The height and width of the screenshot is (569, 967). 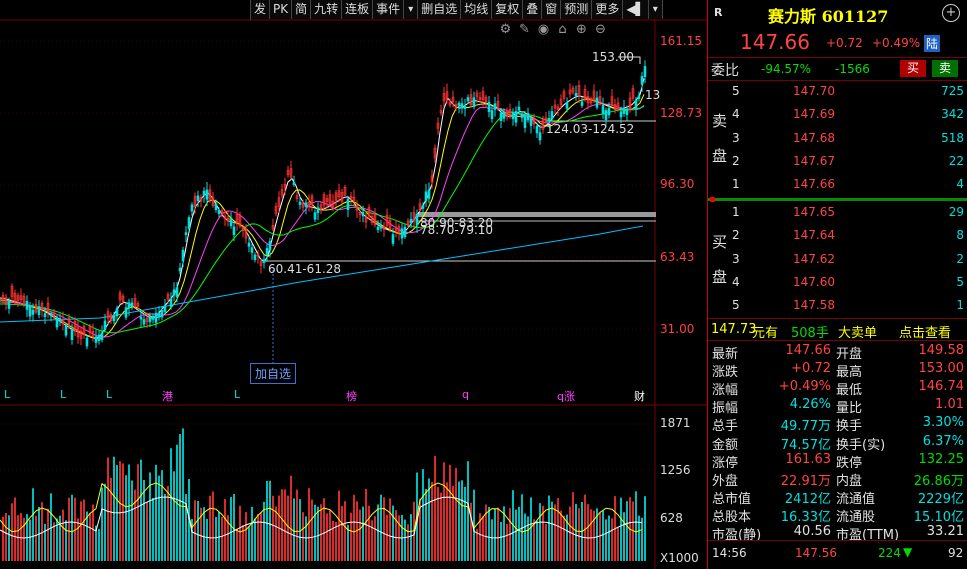 I want to click on toolbar-item: 事件, so click(x=389, y=9).